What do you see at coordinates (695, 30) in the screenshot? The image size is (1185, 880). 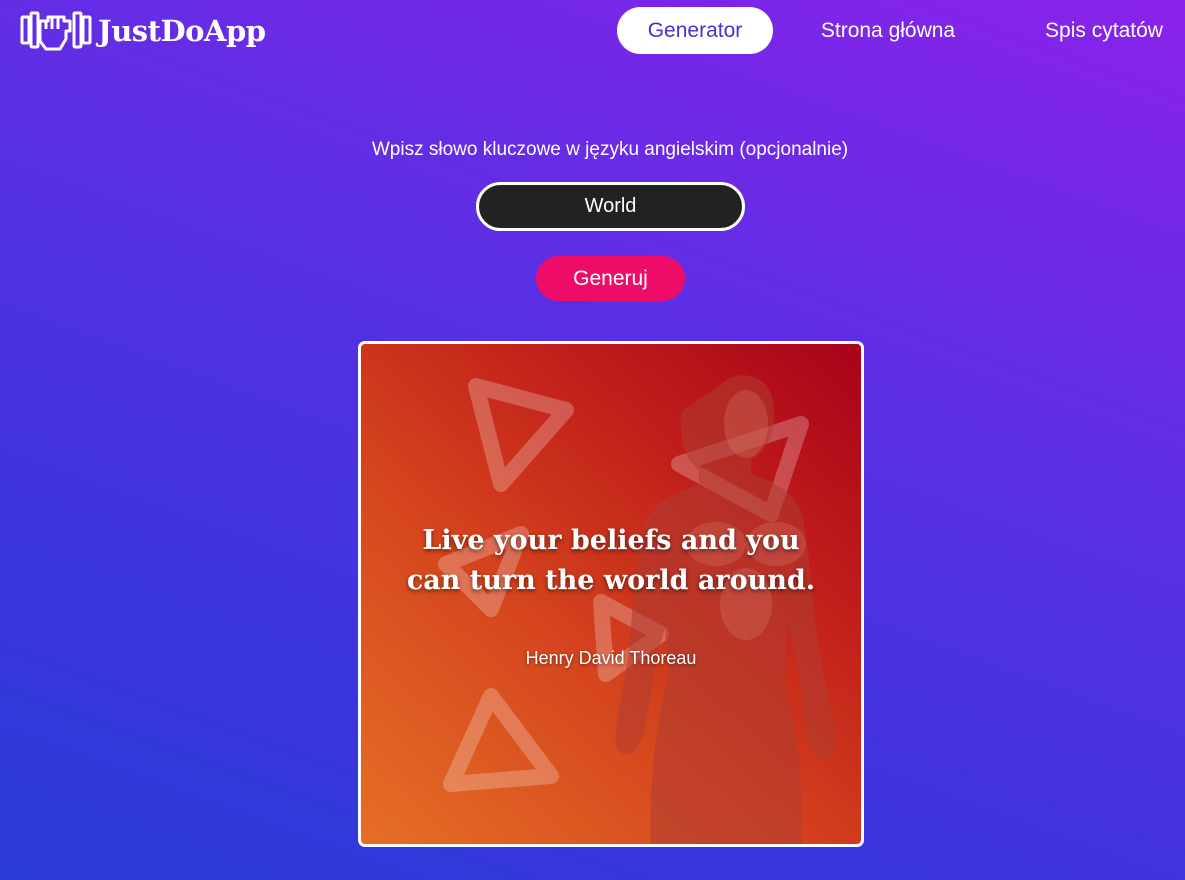 I see `nav-generator: Generator` at bounding box center [695, 30].